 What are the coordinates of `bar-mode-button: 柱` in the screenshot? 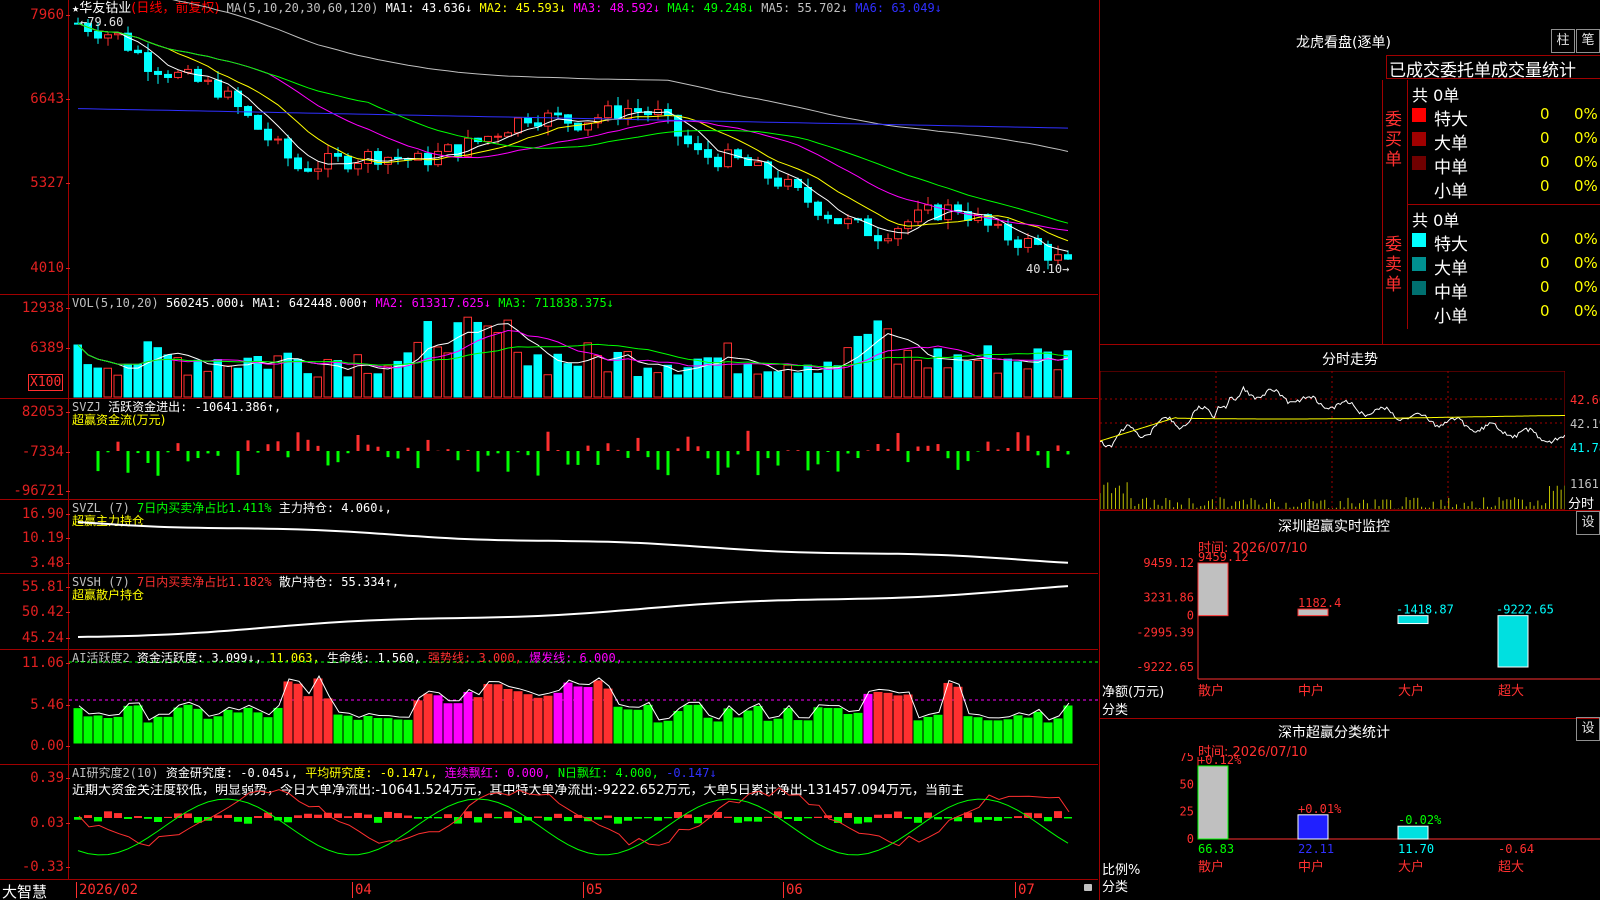 It's located at (1563, 41).